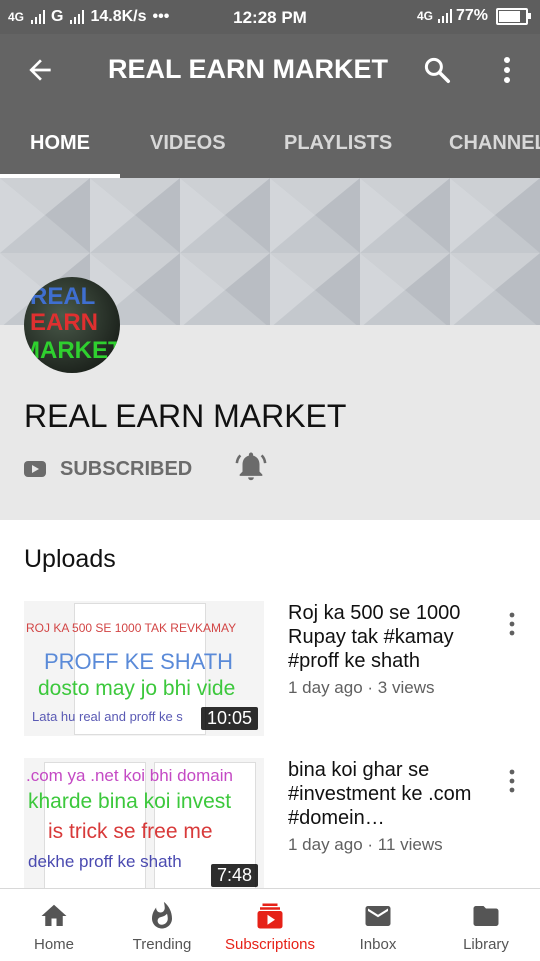 This screenshot has height=961, width=540. What do you see at coordinates (248, 69) in the screenshot?
I see `app-bar-title: REAL EARN MARKET` at bounding box center [248, 69].